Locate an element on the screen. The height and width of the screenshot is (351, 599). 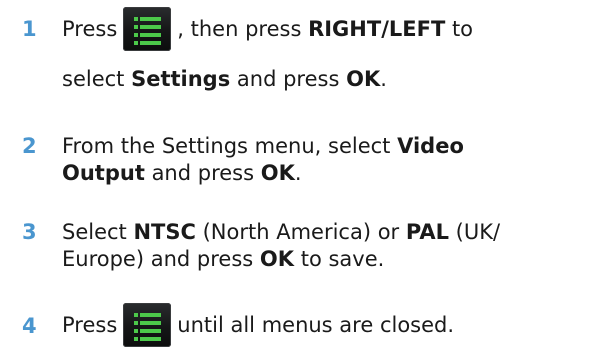
step-text: (North America) or is located at coordinates (301, 232).